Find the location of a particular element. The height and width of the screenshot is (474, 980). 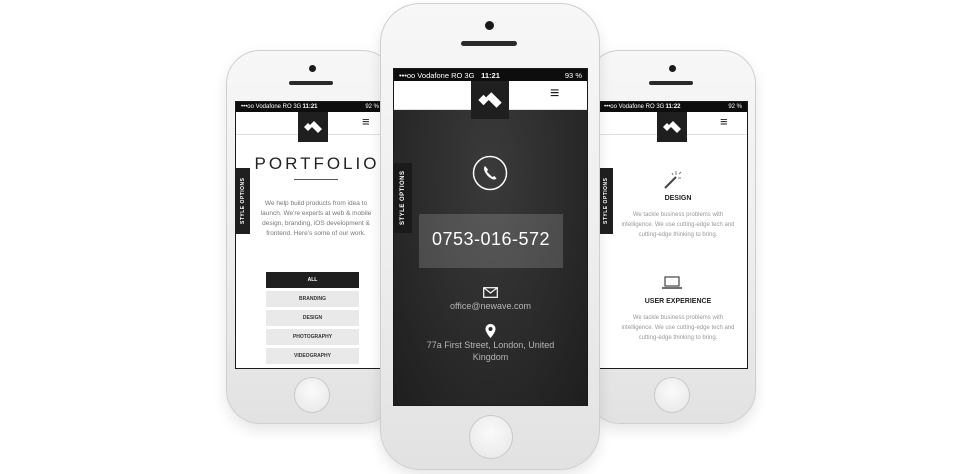

filter-videography-button: VIDEOGRAPHY is located at coordinates (312, 356).